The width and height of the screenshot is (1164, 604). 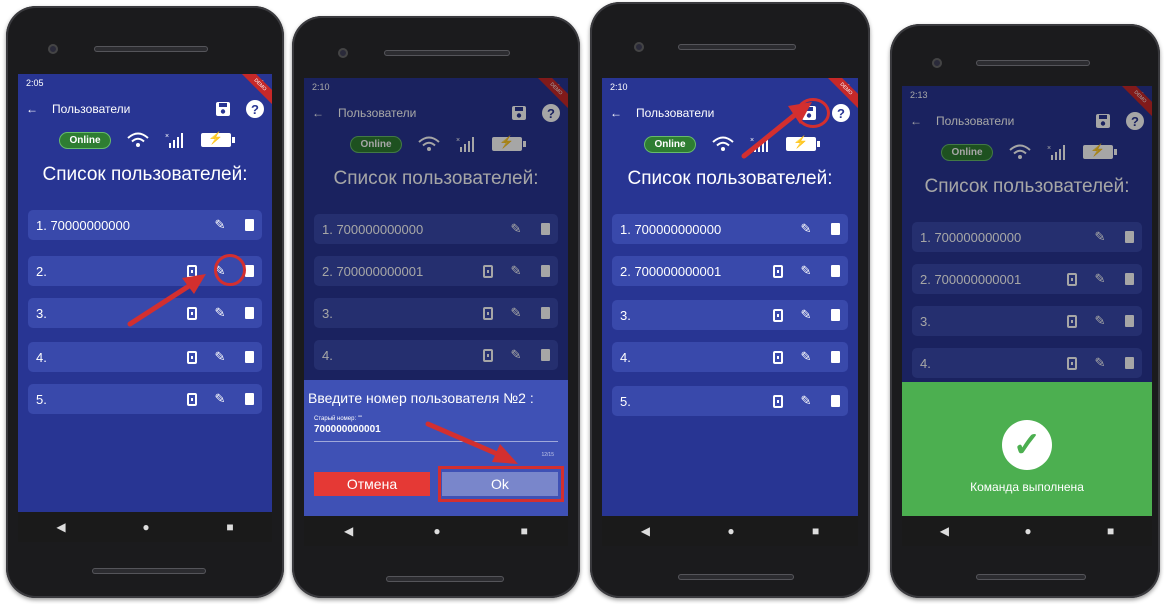 I want to click on cancel-button: Отмена, so click(x=372, y=484).